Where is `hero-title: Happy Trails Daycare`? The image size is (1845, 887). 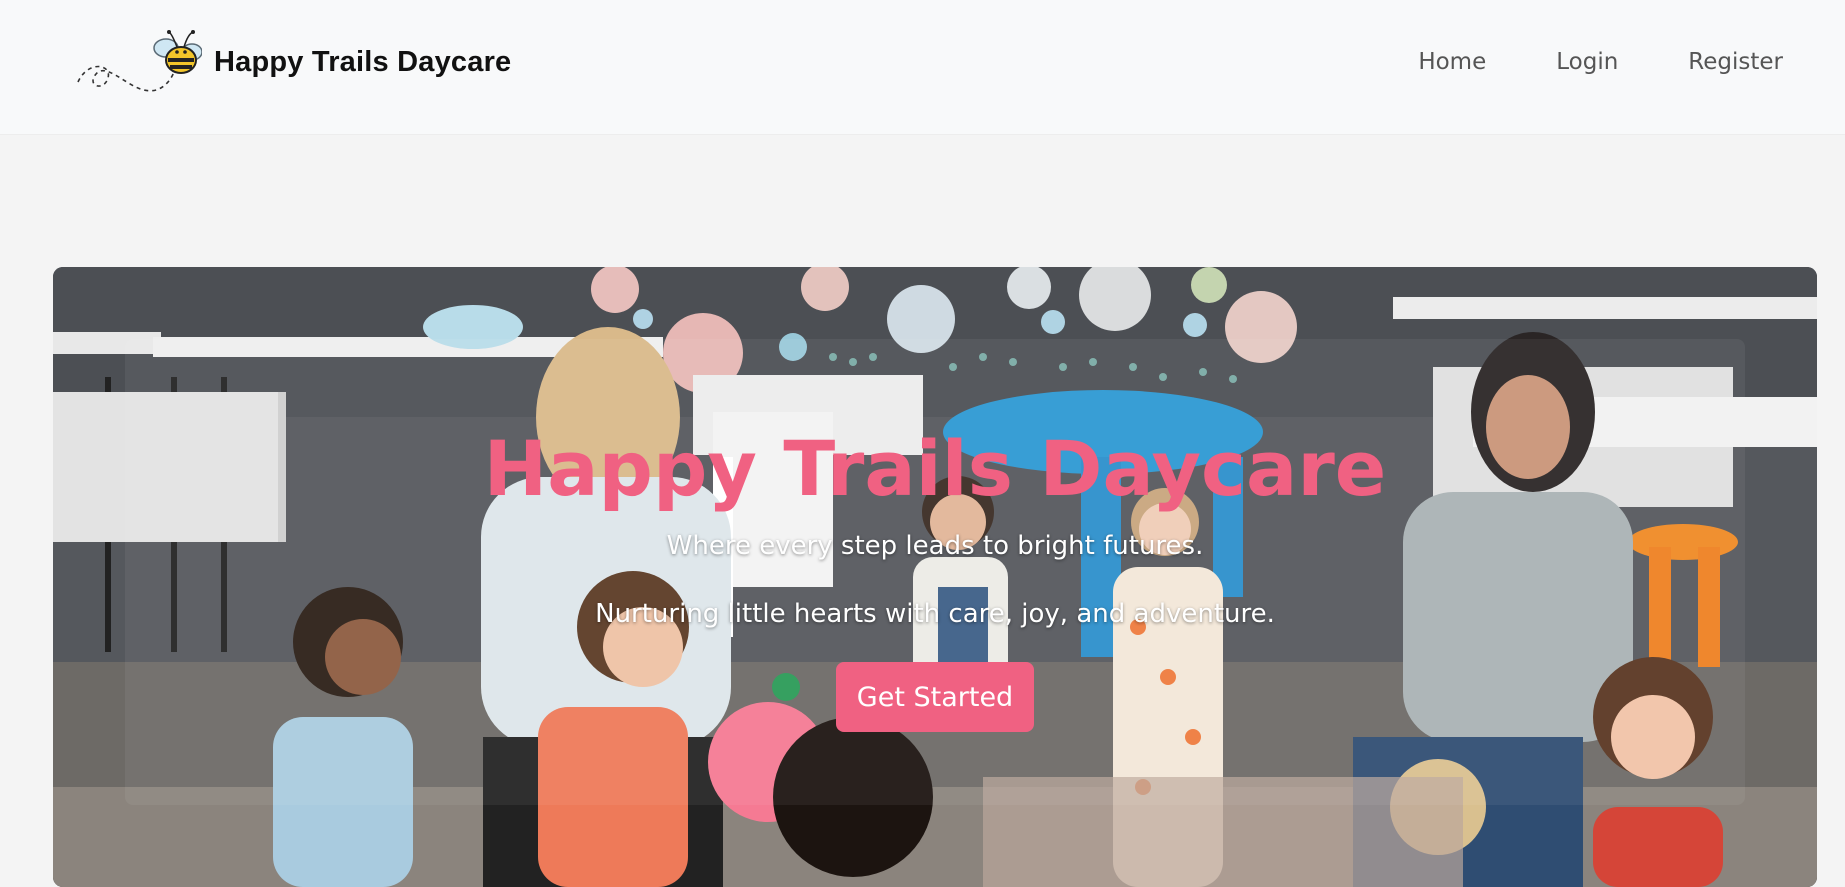 hero-title: Happy Trails Daycare is located at coordinates (935, 468).